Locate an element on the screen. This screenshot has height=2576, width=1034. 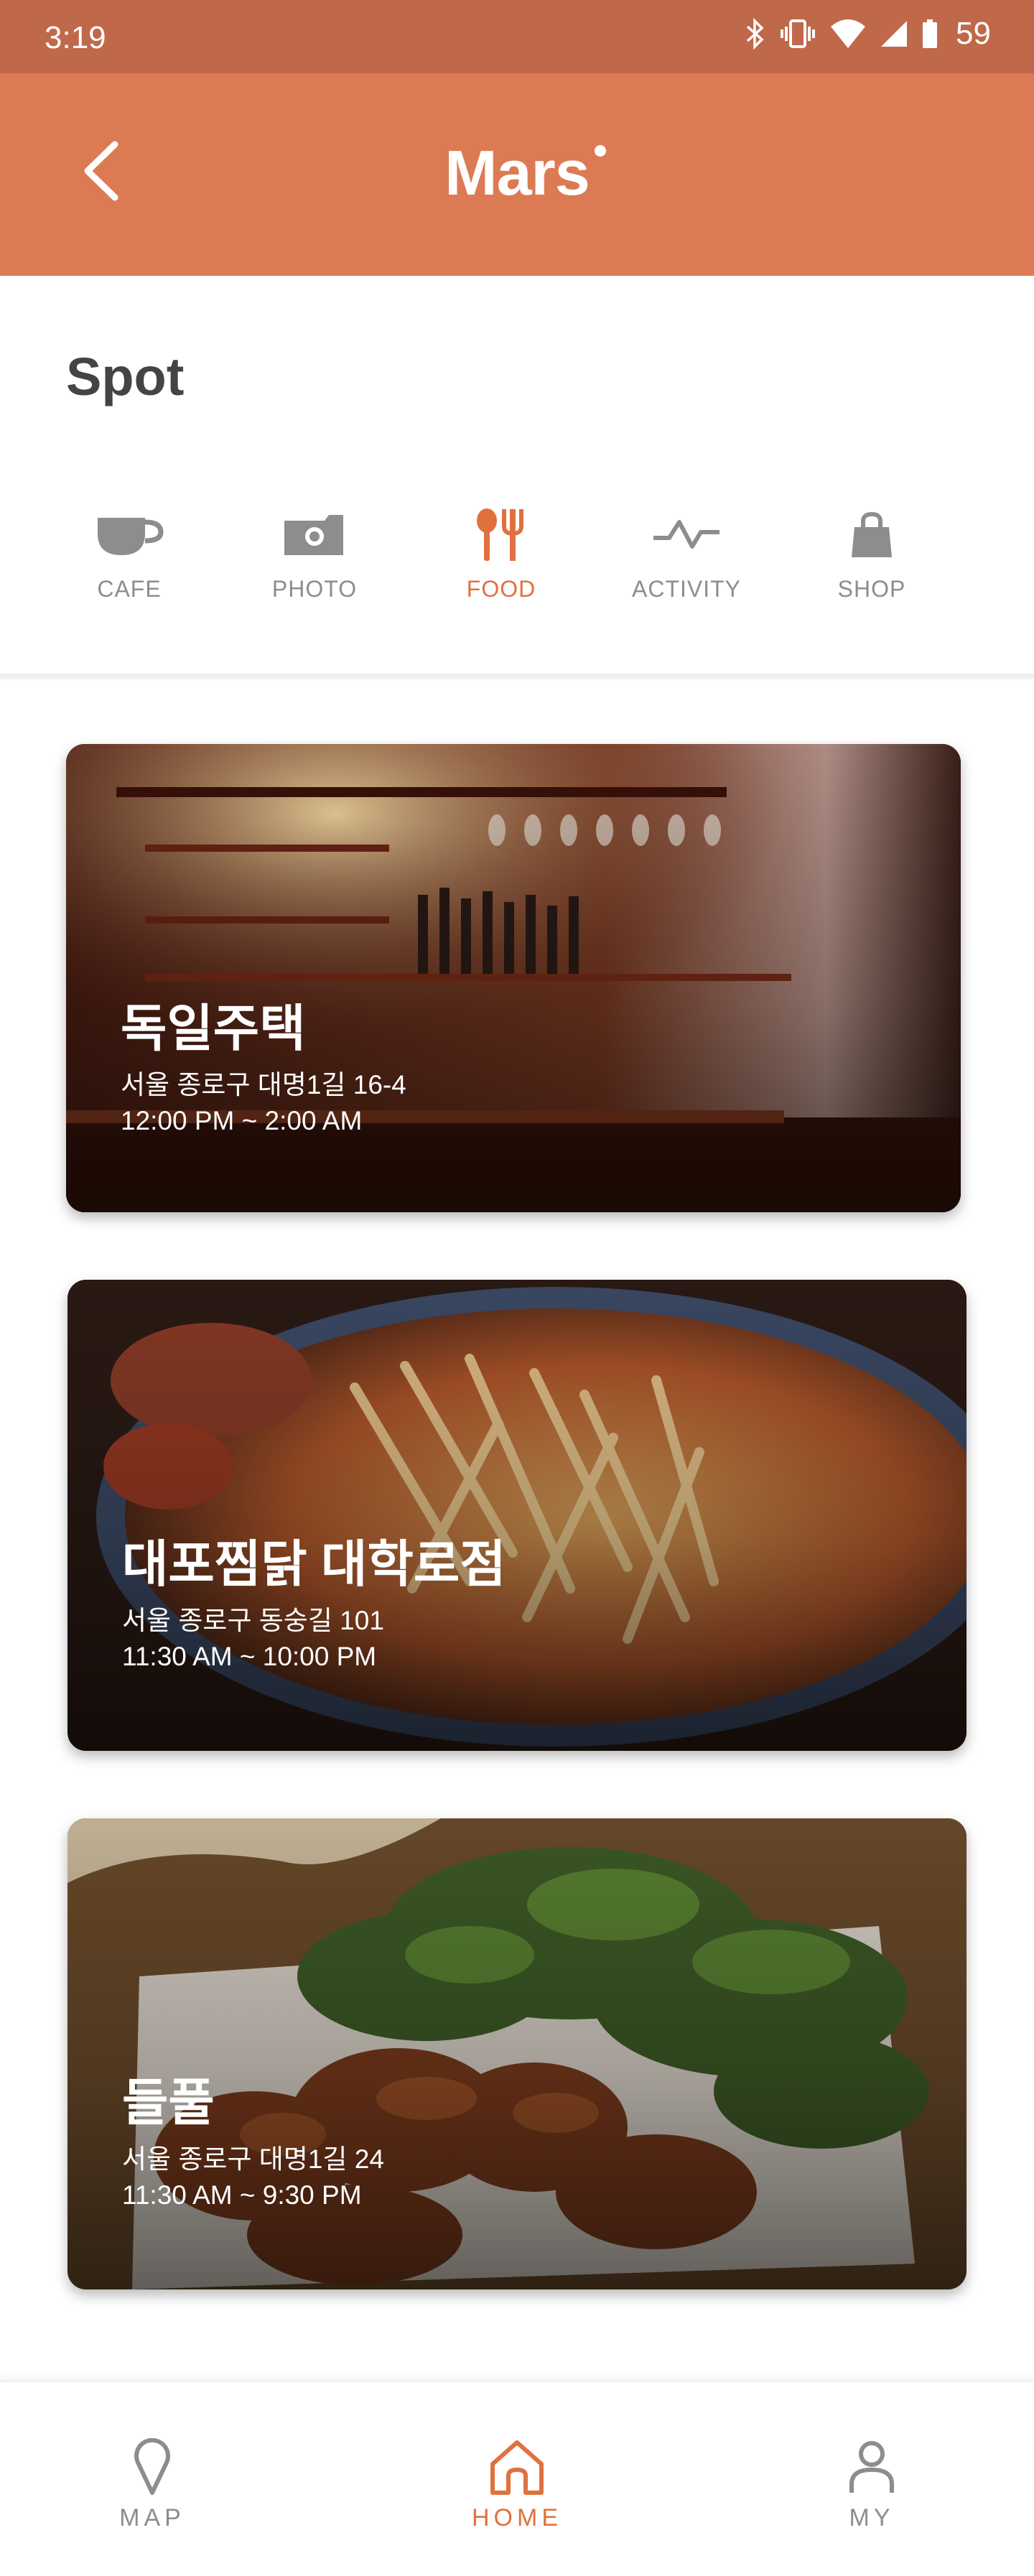
battery-level: 59 is located at coordinates (973, 33).